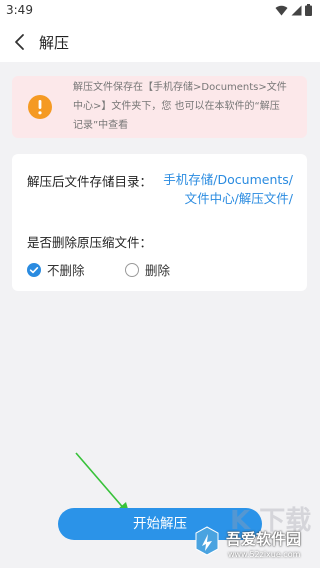 Image resolution: width=320 pixels, height=568 pixels. I want to click on cell-signal-icon, so click(296, 10).